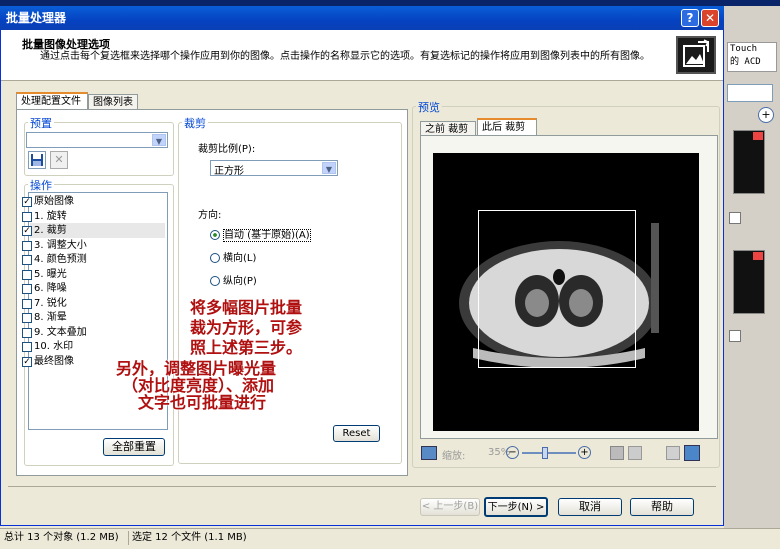 This screenshot has height=549, width=780. What do you see at coordinates (54, 246) in the screenshot?
I see `operation-item: 3. 调整大小` at bounding box center [54, 246].